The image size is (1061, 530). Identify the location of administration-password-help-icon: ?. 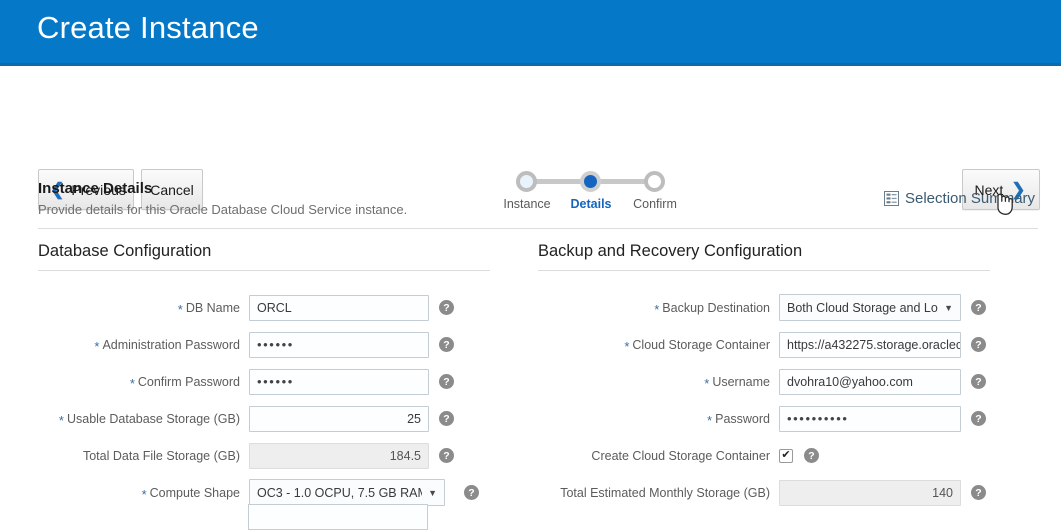
(446, 344).